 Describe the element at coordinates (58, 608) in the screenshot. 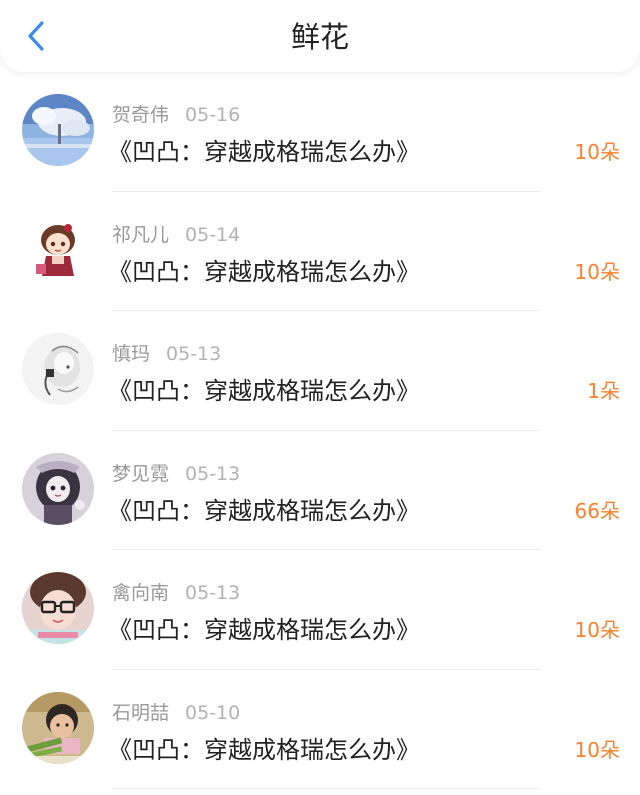

I see `glasses-girl-avatar` at that location.